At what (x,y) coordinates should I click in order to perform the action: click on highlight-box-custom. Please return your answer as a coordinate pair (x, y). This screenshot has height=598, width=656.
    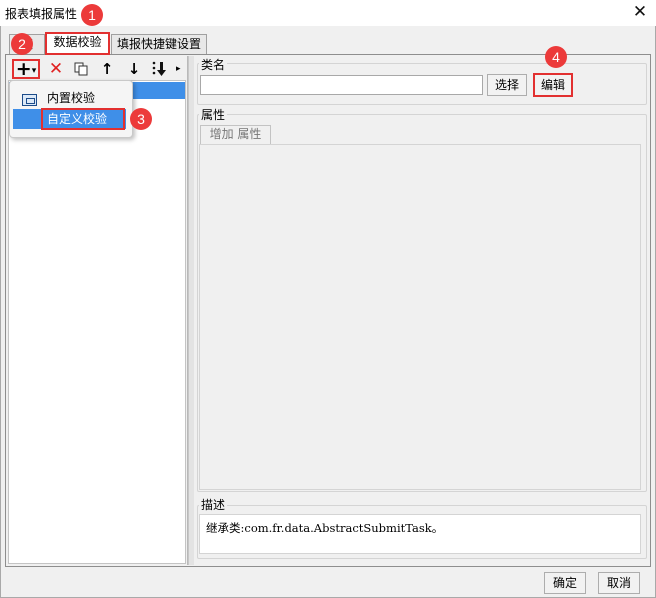
    Looking at the image, I should click on (83, 119).